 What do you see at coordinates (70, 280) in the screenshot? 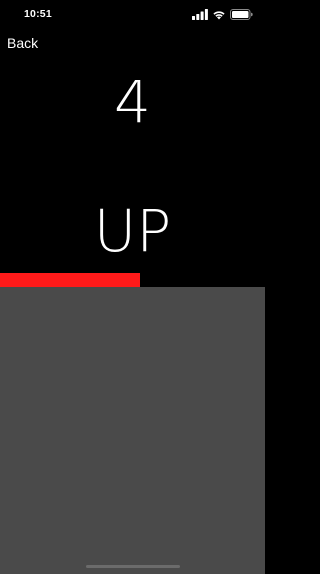
I see `progress-fill` at bounding box center [70, 280].